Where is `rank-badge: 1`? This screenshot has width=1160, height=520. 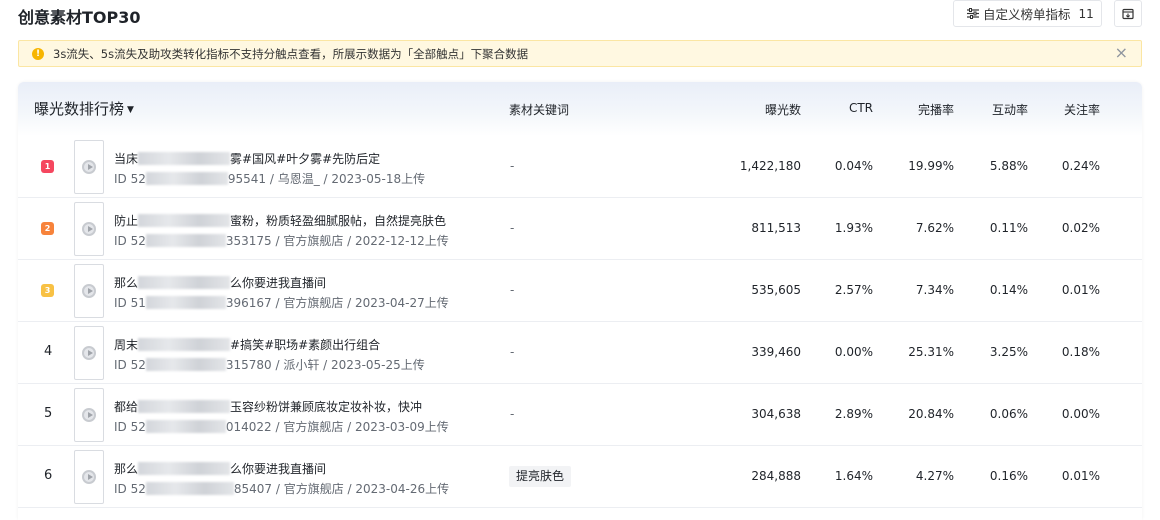 rank-badge: 1 is located at coordinates (47, 166).